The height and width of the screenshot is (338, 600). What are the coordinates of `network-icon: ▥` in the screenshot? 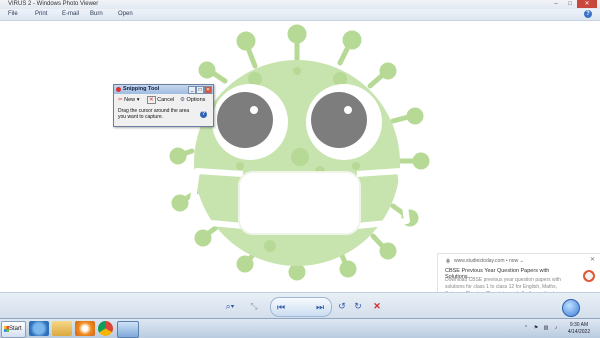 It's located at (546, 328).